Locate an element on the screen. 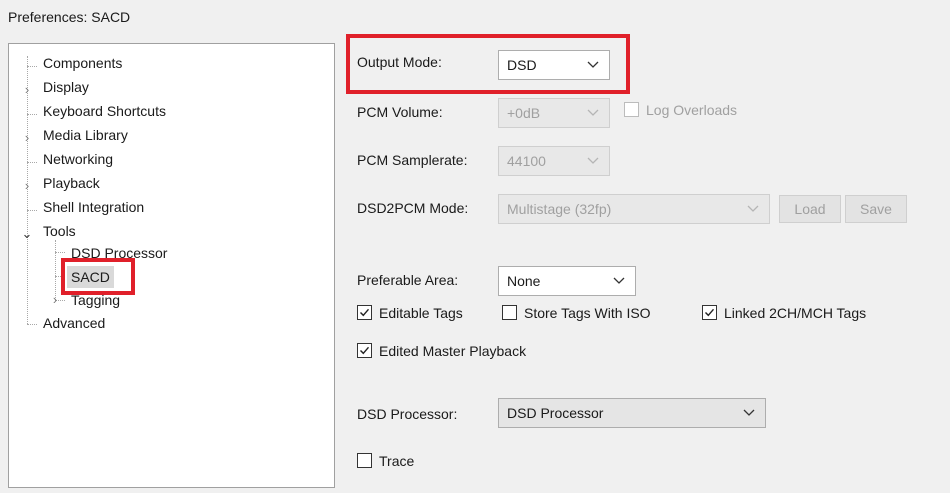 The height and width of the screenshot is (493, 950). editable-tags-label: Editable Tags is located at coordinates (421, 313).